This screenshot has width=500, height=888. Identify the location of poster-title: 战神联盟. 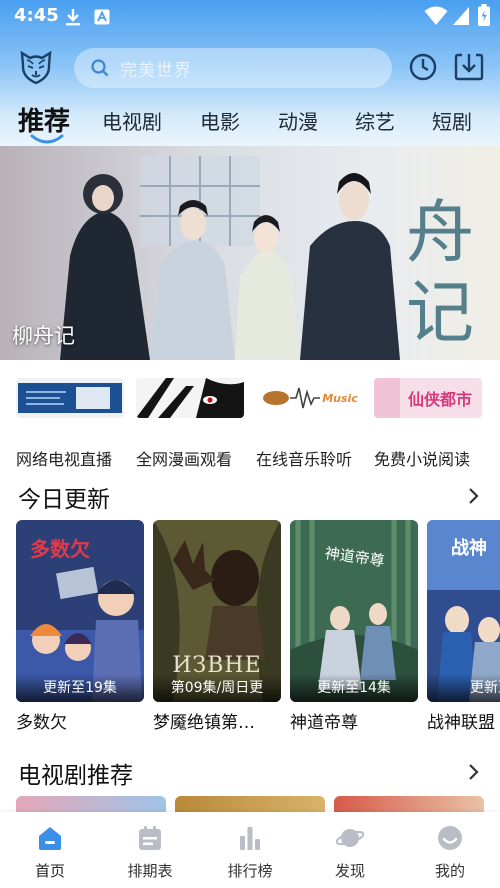
(461, 723).